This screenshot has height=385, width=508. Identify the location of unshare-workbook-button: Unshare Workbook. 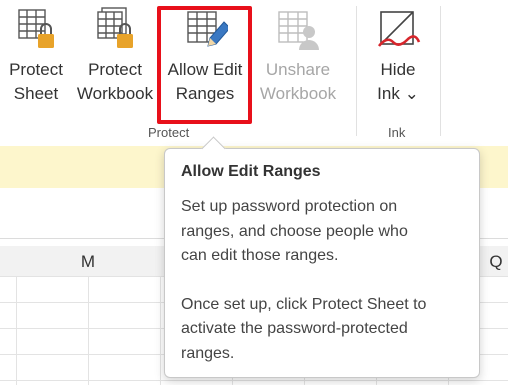
(298, 56).